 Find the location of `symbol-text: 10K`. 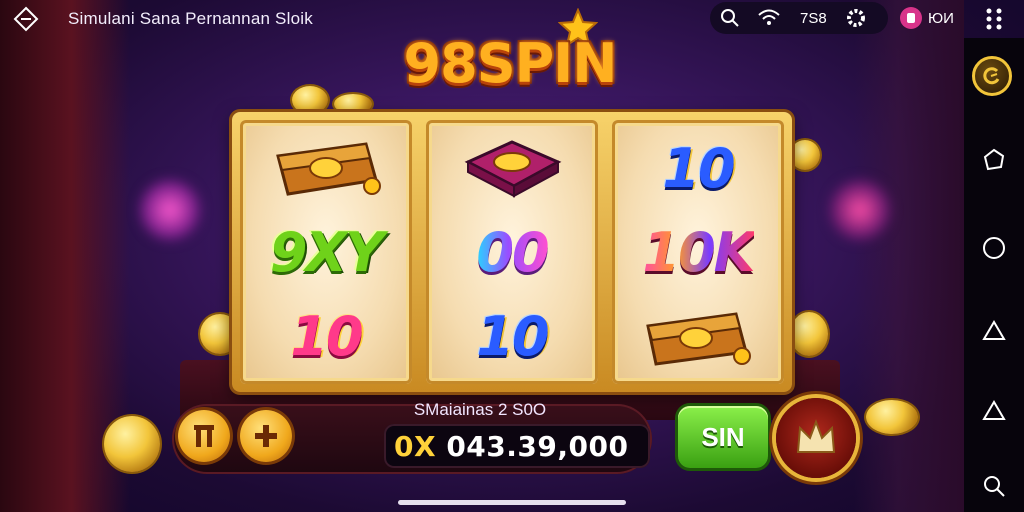

symbol-text: 10K is located at coordinates (699, 252).